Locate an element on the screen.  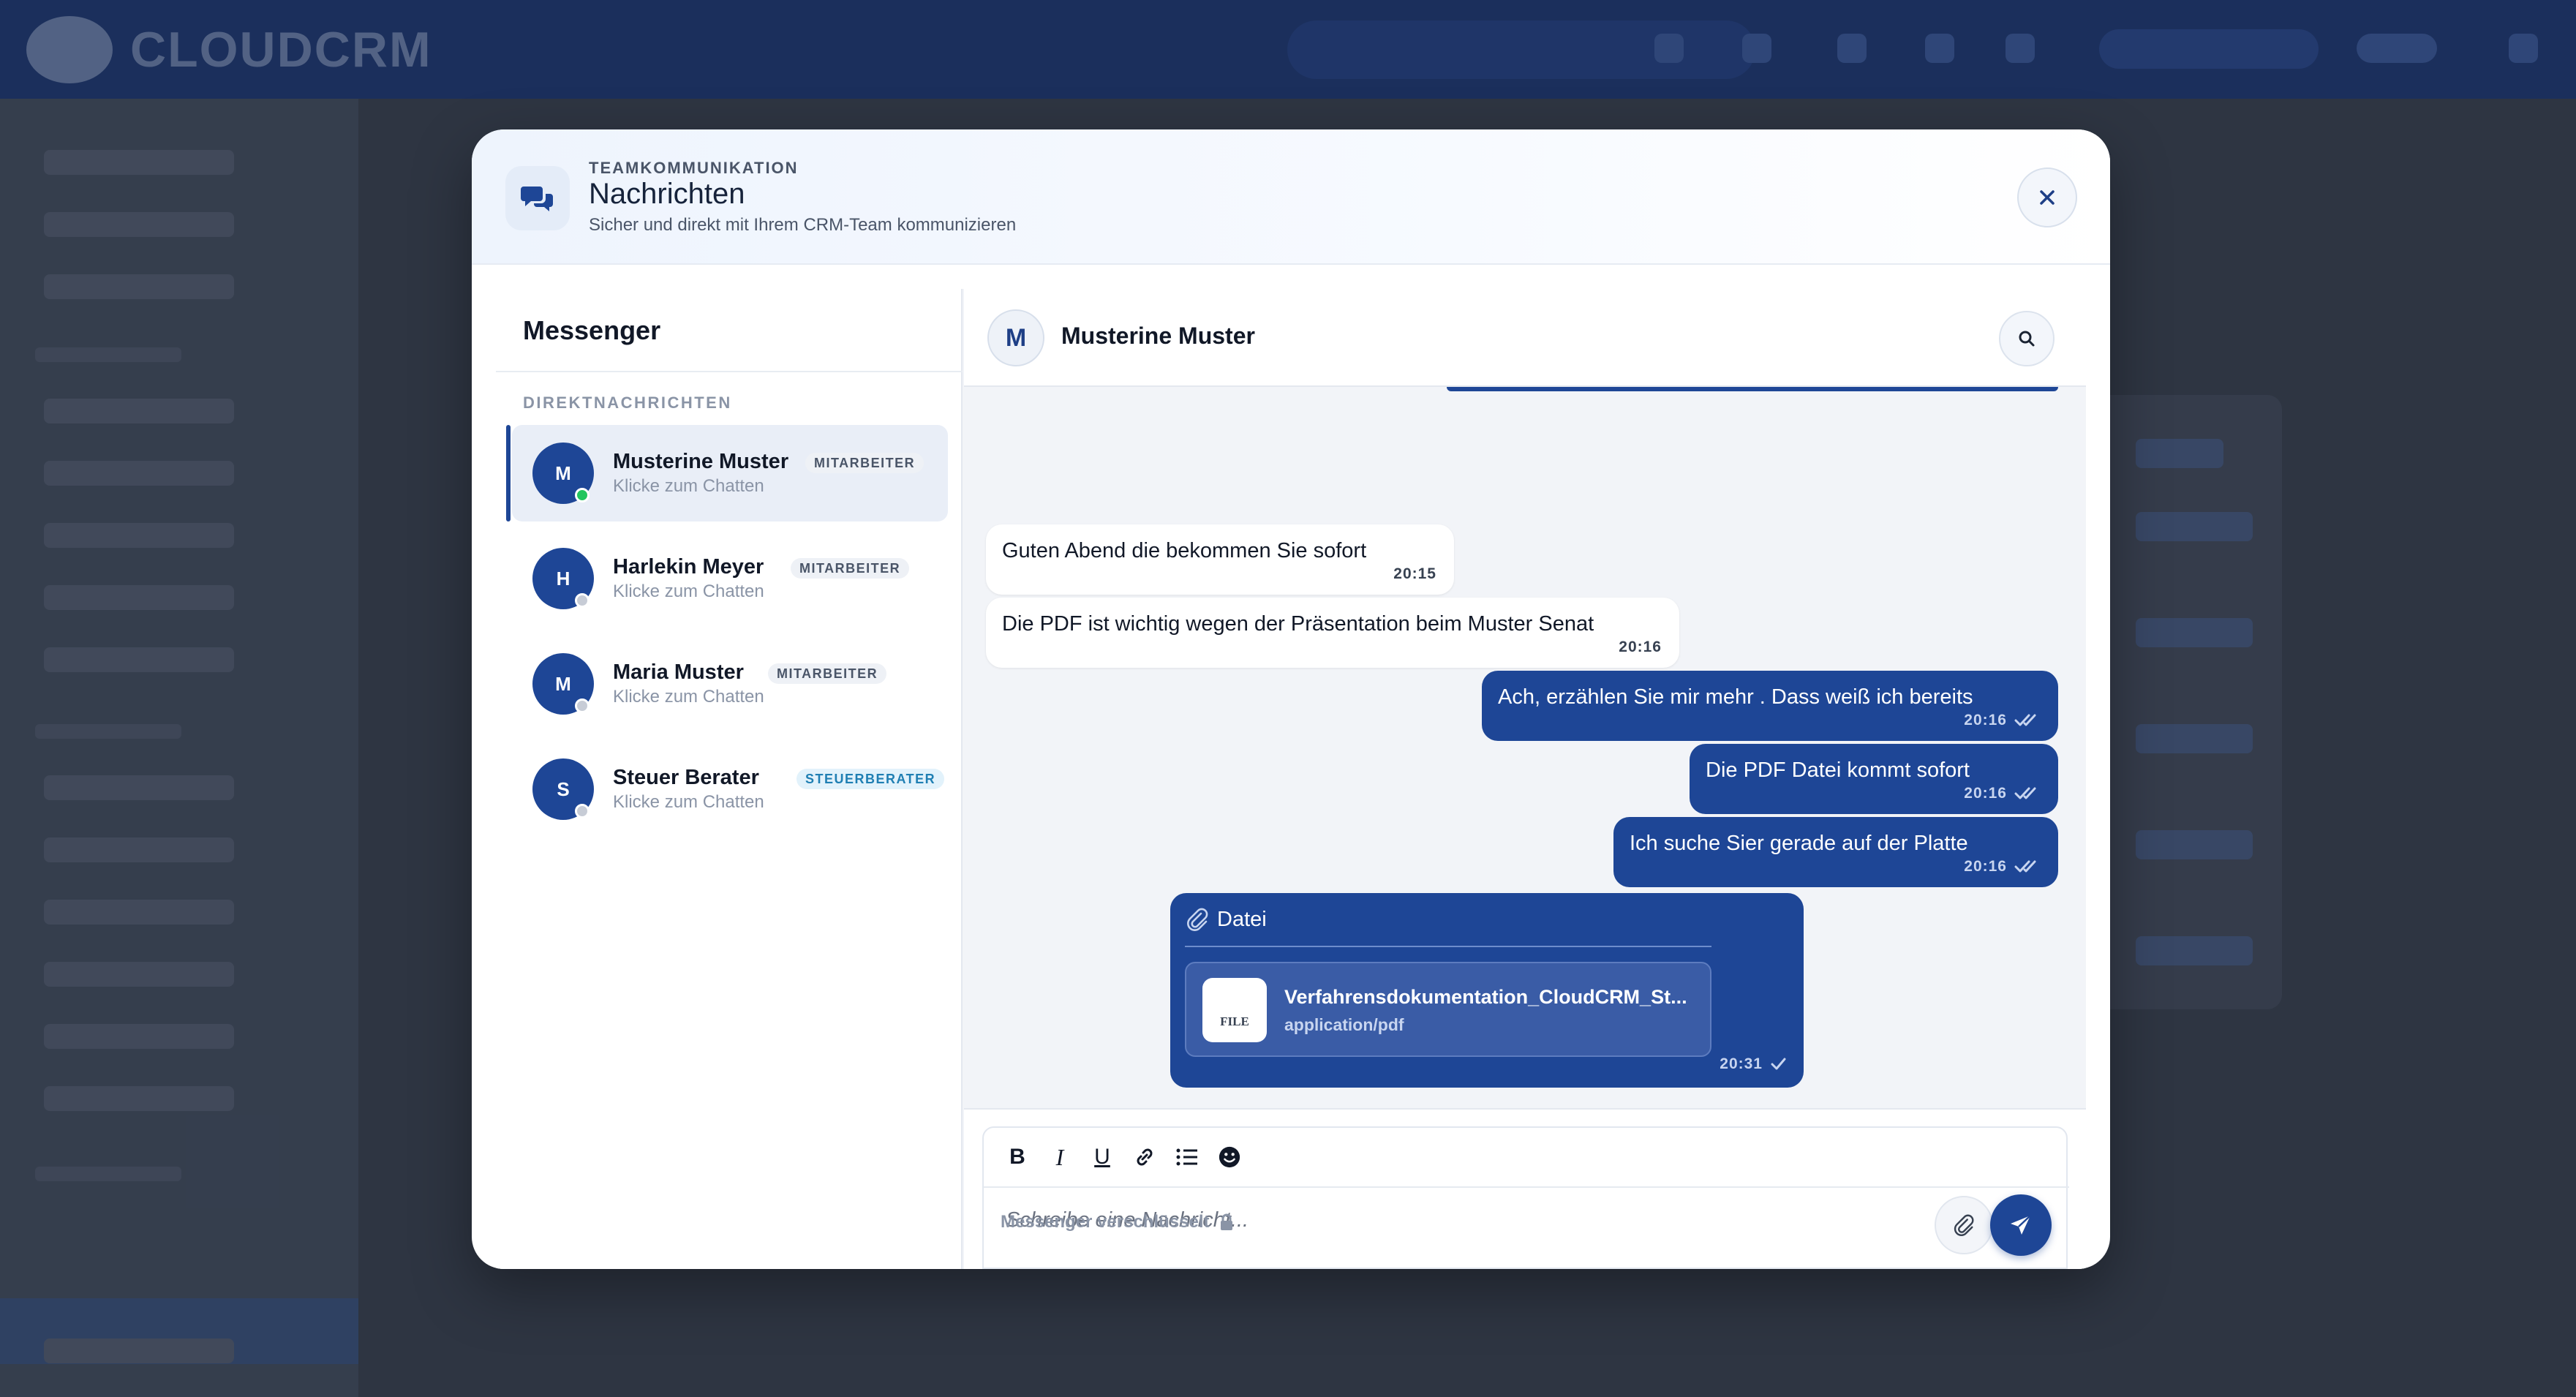
close-icon is located at coordinates (2047, 198).